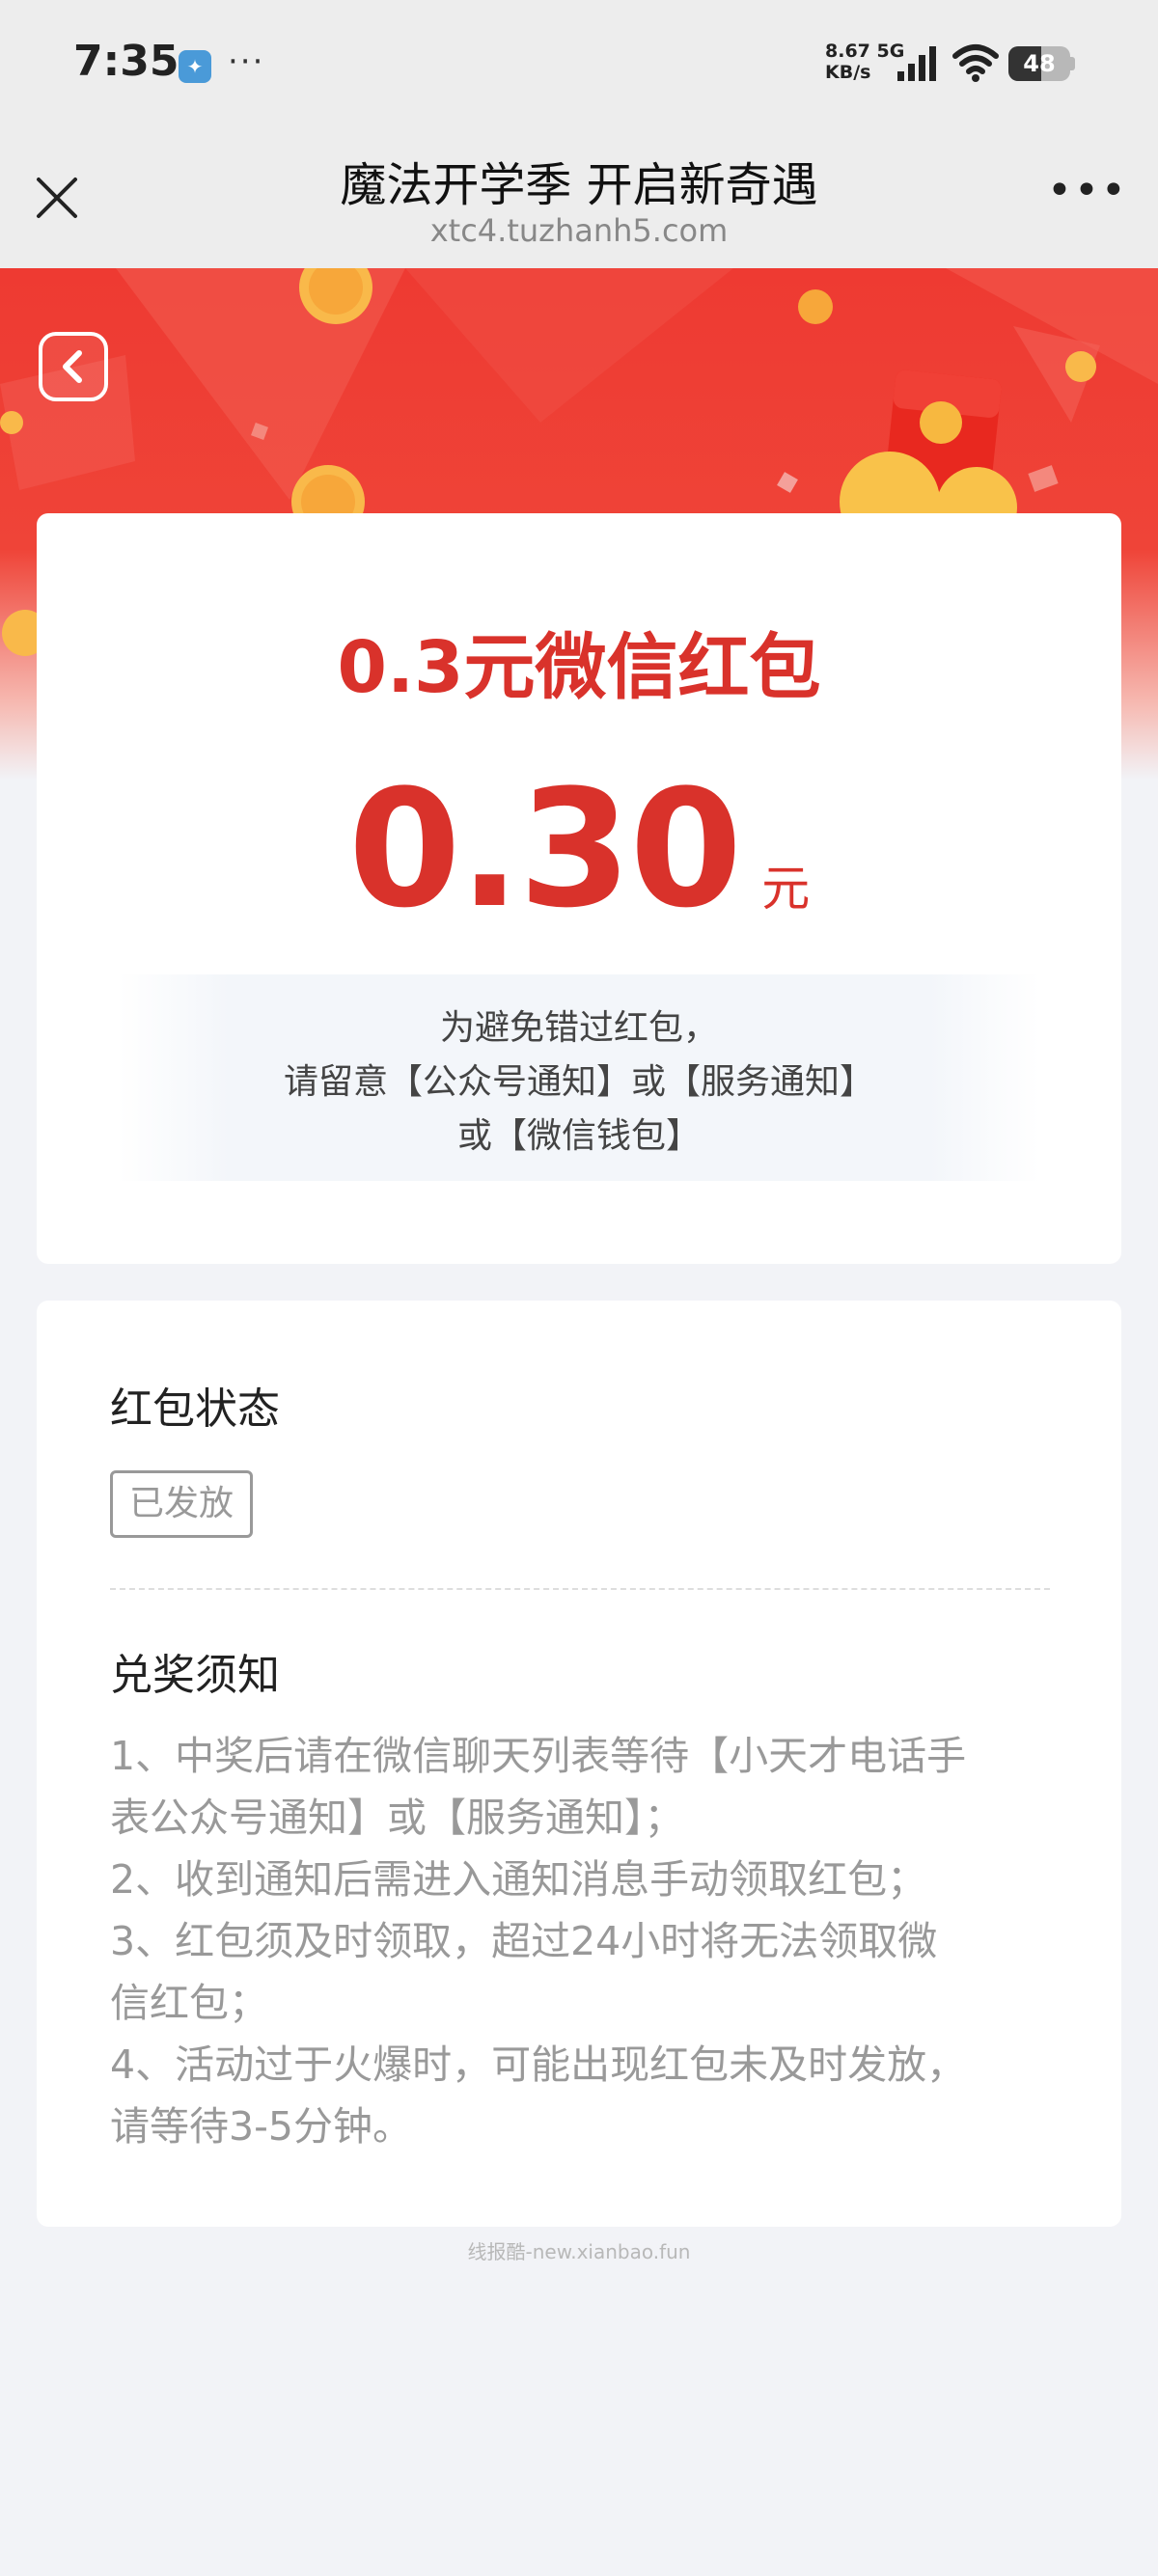 This screenshot has width=1158, height=2576. I want to click on prize-amount-unit: 元, so click(786, 889).